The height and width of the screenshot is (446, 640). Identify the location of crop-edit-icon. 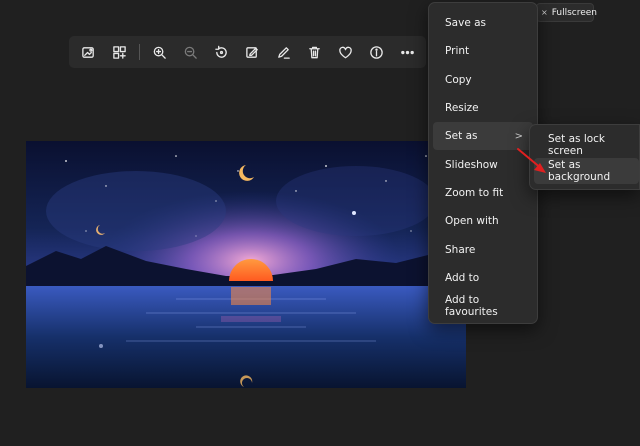
(252, 52).